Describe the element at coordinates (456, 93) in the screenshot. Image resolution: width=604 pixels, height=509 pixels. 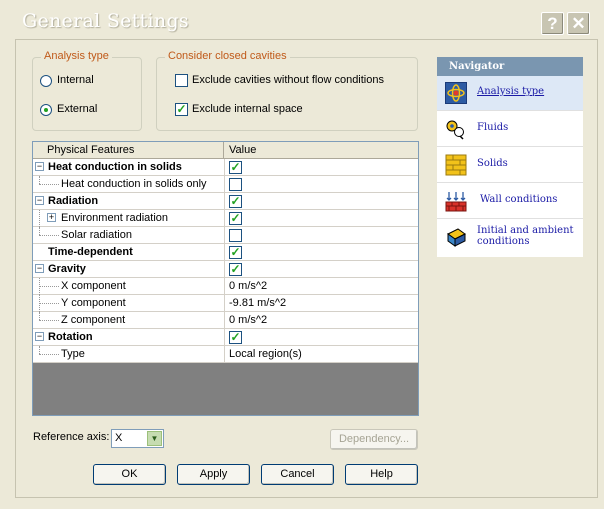
I see `analysis-type-icon` at that location.